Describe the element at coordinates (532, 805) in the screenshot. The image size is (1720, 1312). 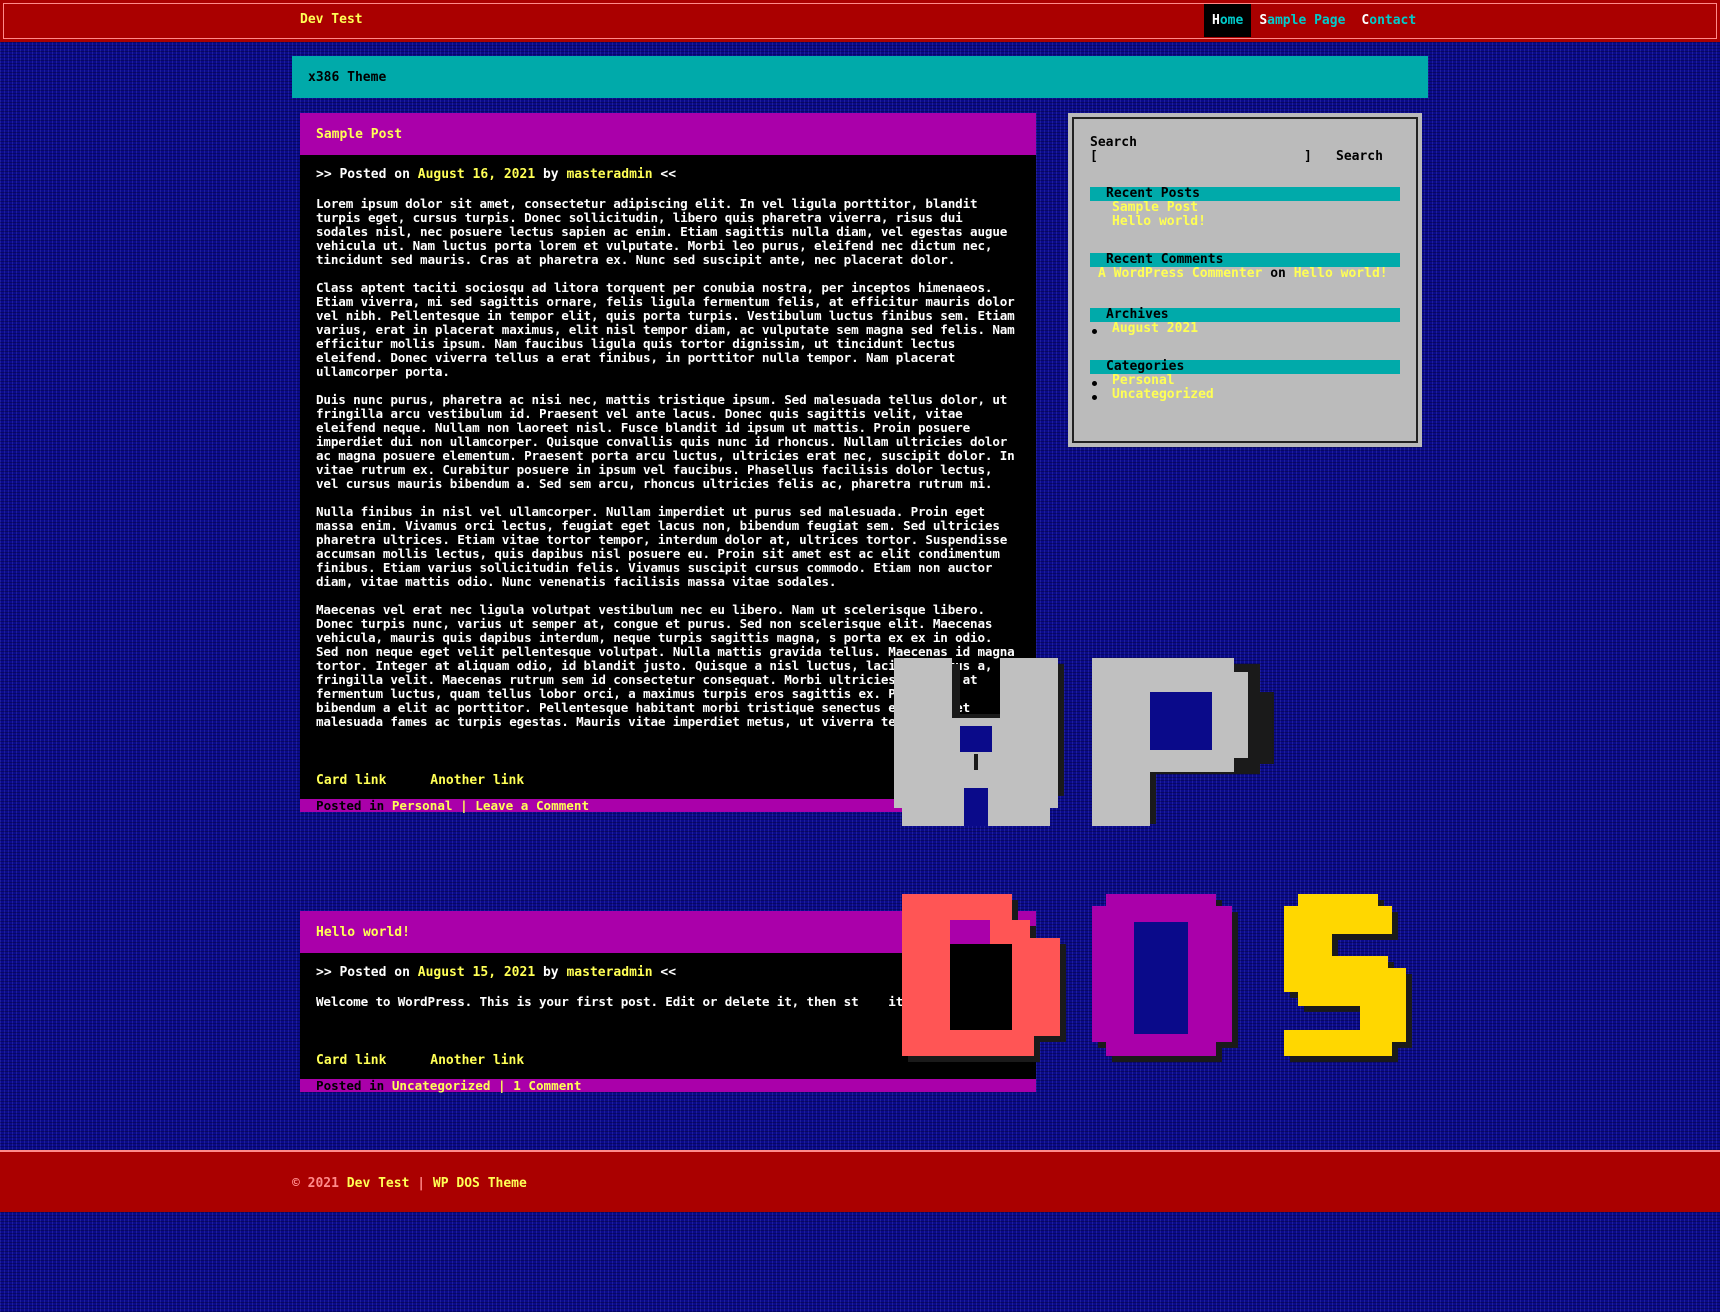
I see `comment-link: Leave a Comment` at that location.